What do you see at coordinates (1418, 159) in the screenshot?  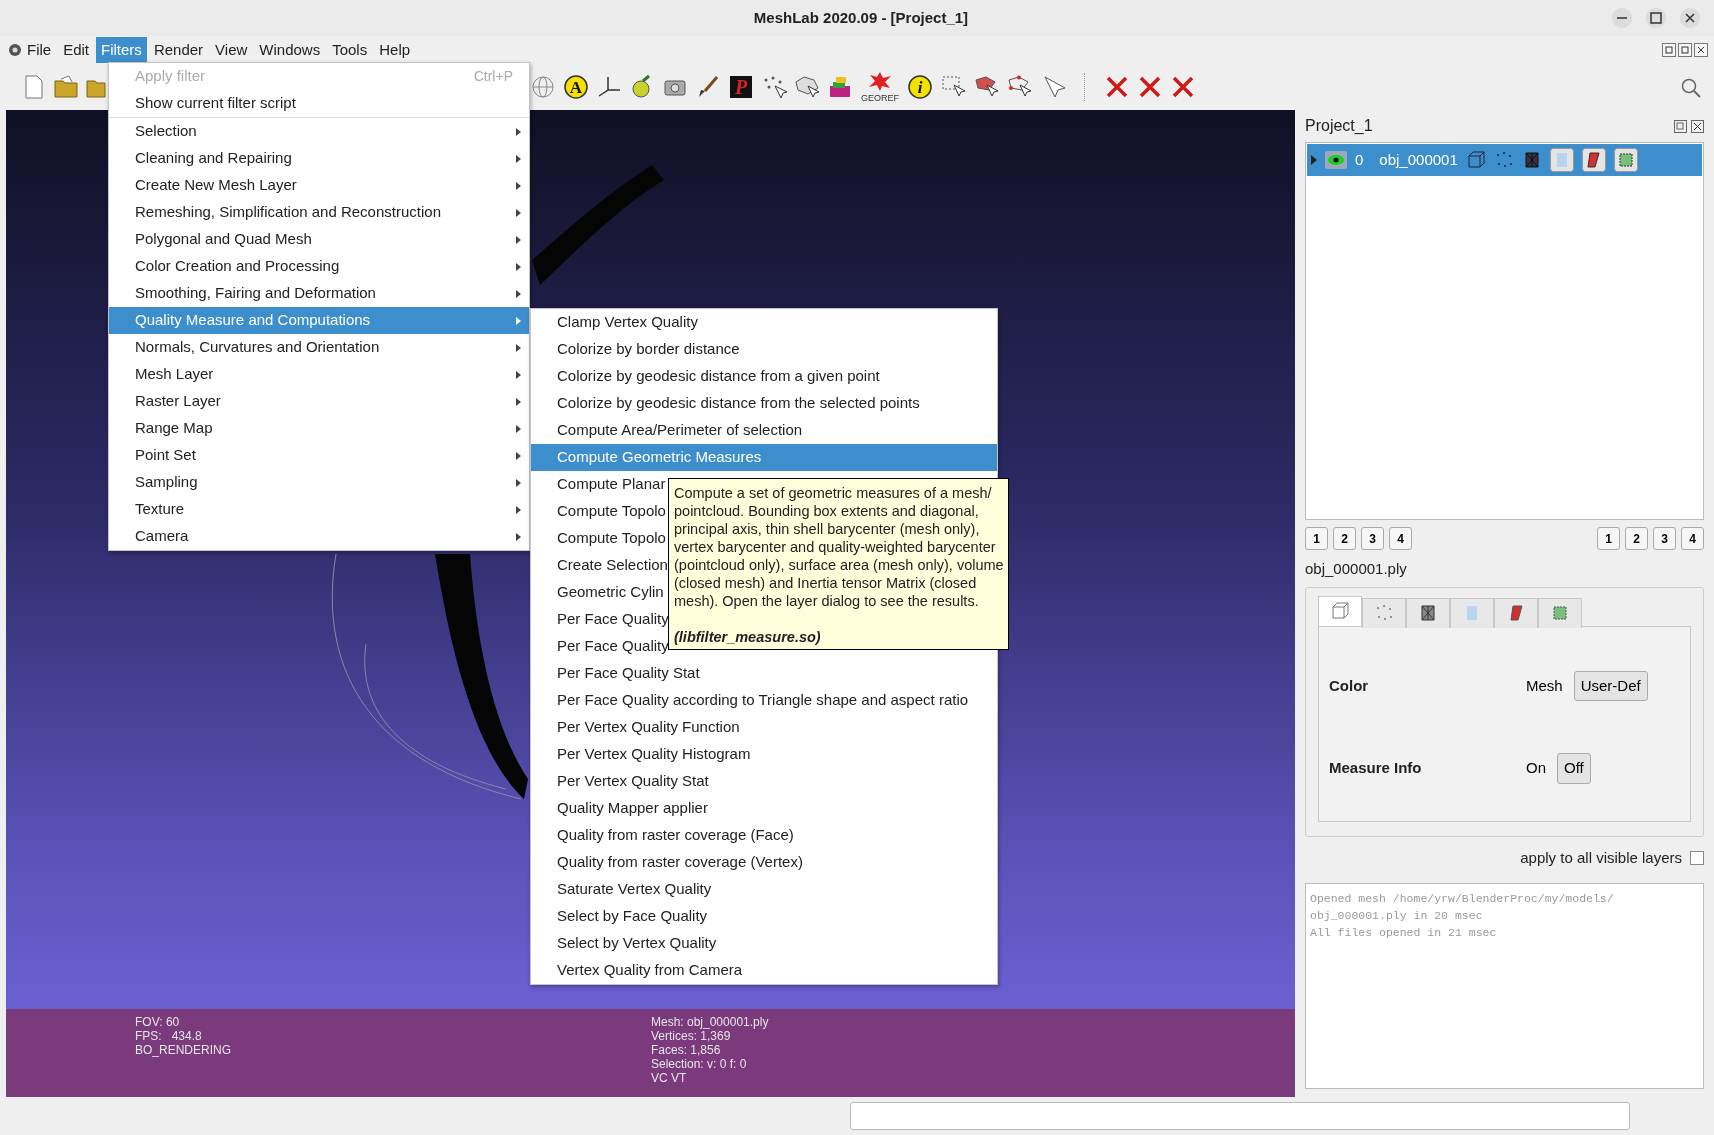 I see `layer-name: obj_000001` at bounding box center [1418, 159].